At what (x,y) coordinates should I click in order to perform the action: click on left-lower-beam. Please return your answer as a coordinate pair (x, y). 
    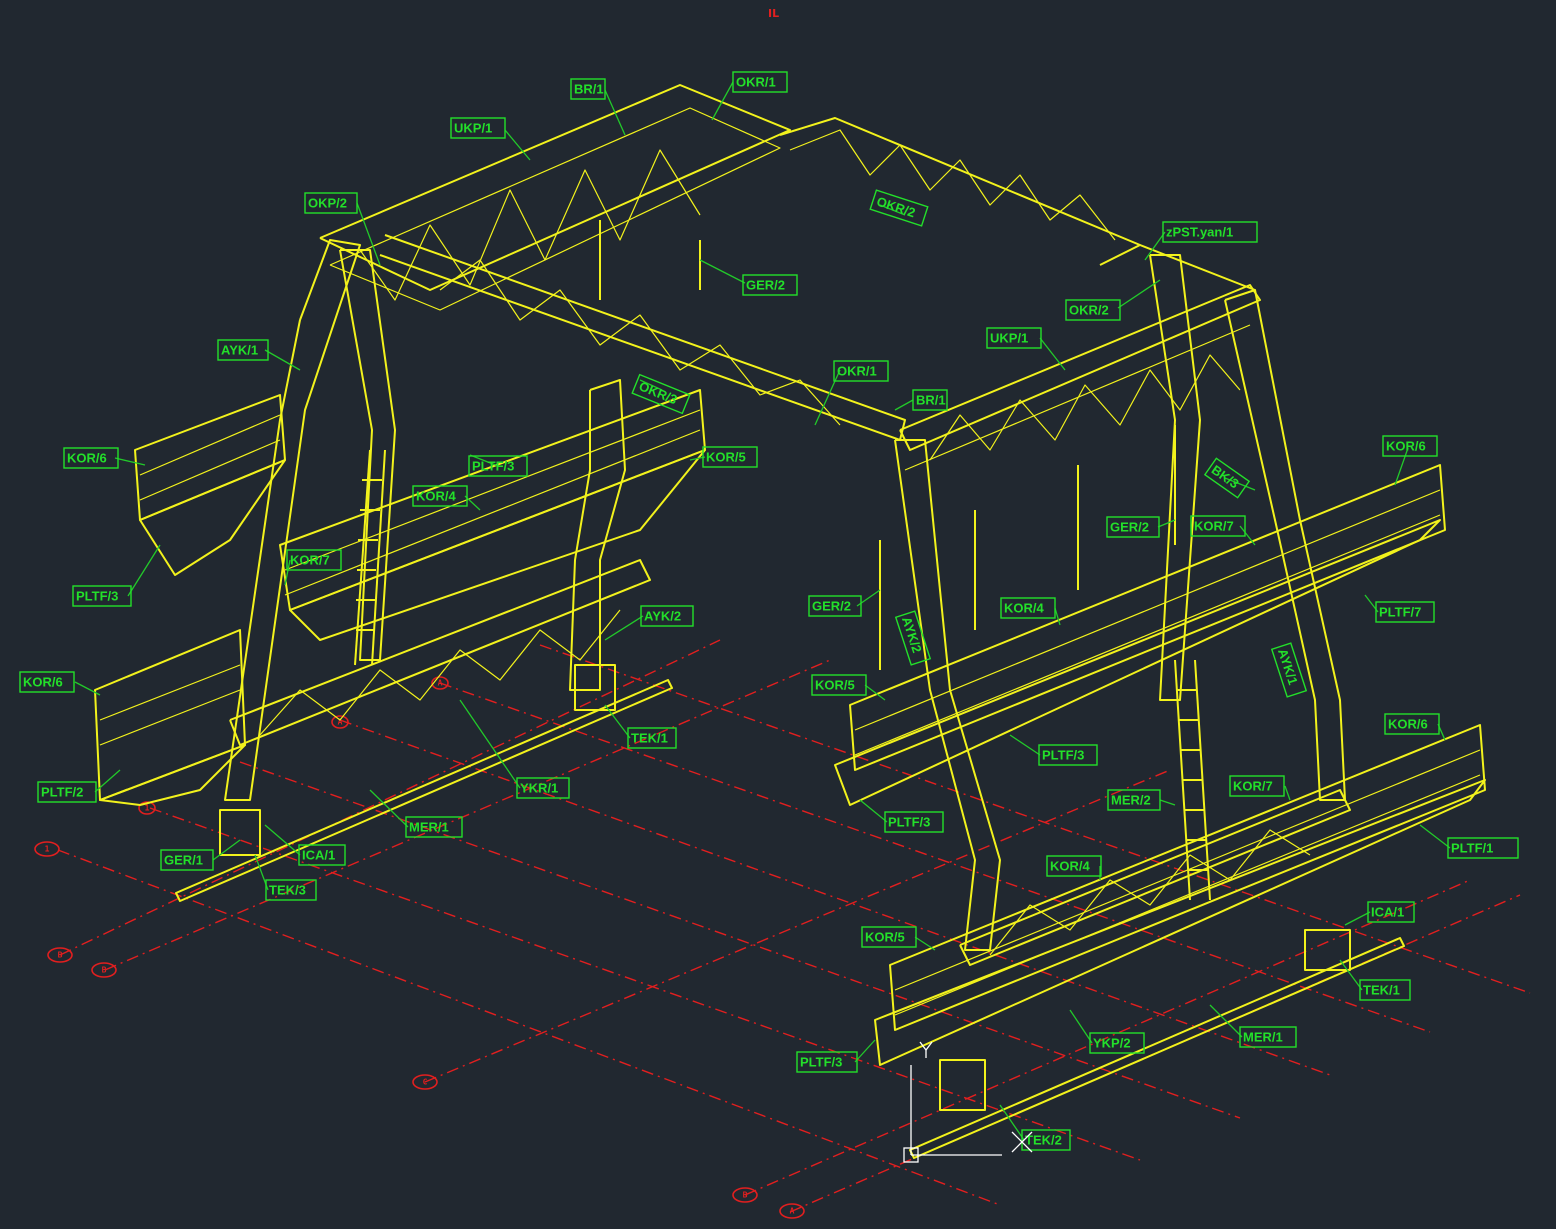
    Looking at the image, I should click on (440, 652).